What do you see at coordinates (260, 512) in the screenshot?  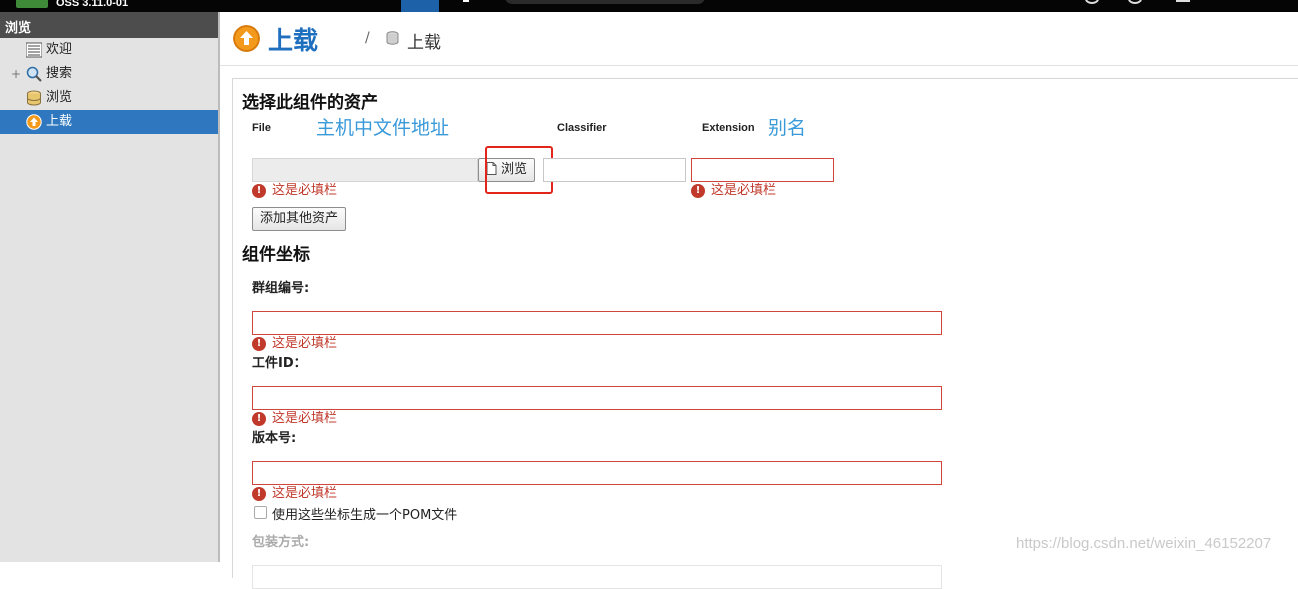 I see `generate-pom-checkbox` at bounding box center [260, 512].